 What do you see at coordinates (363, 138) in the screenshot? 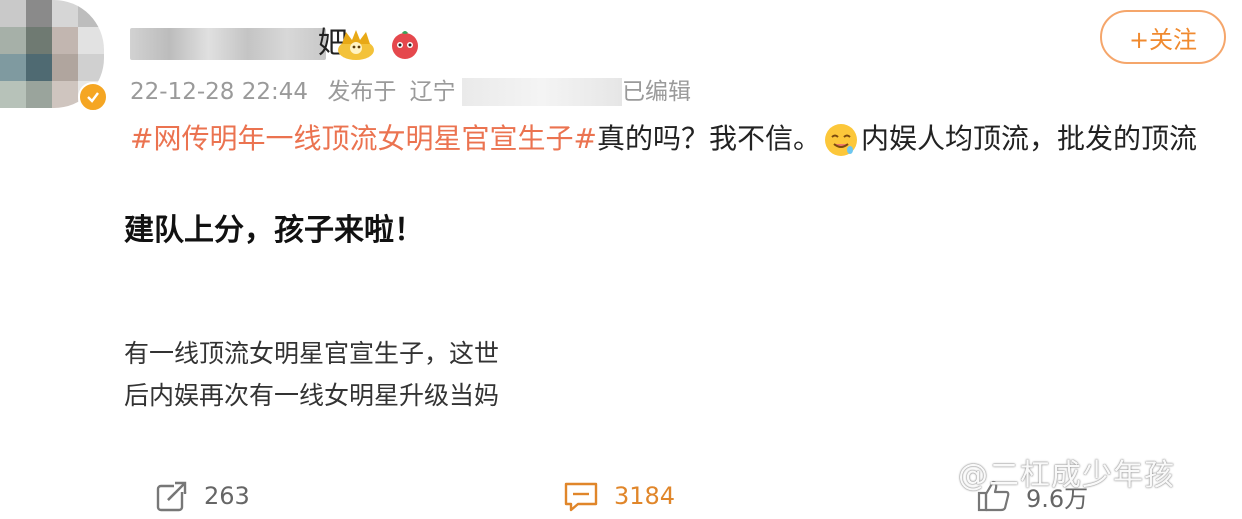
I see `hashtag-link: #网传明年一线顶流女明星官宣生子#` at bounding box center [363, 138].